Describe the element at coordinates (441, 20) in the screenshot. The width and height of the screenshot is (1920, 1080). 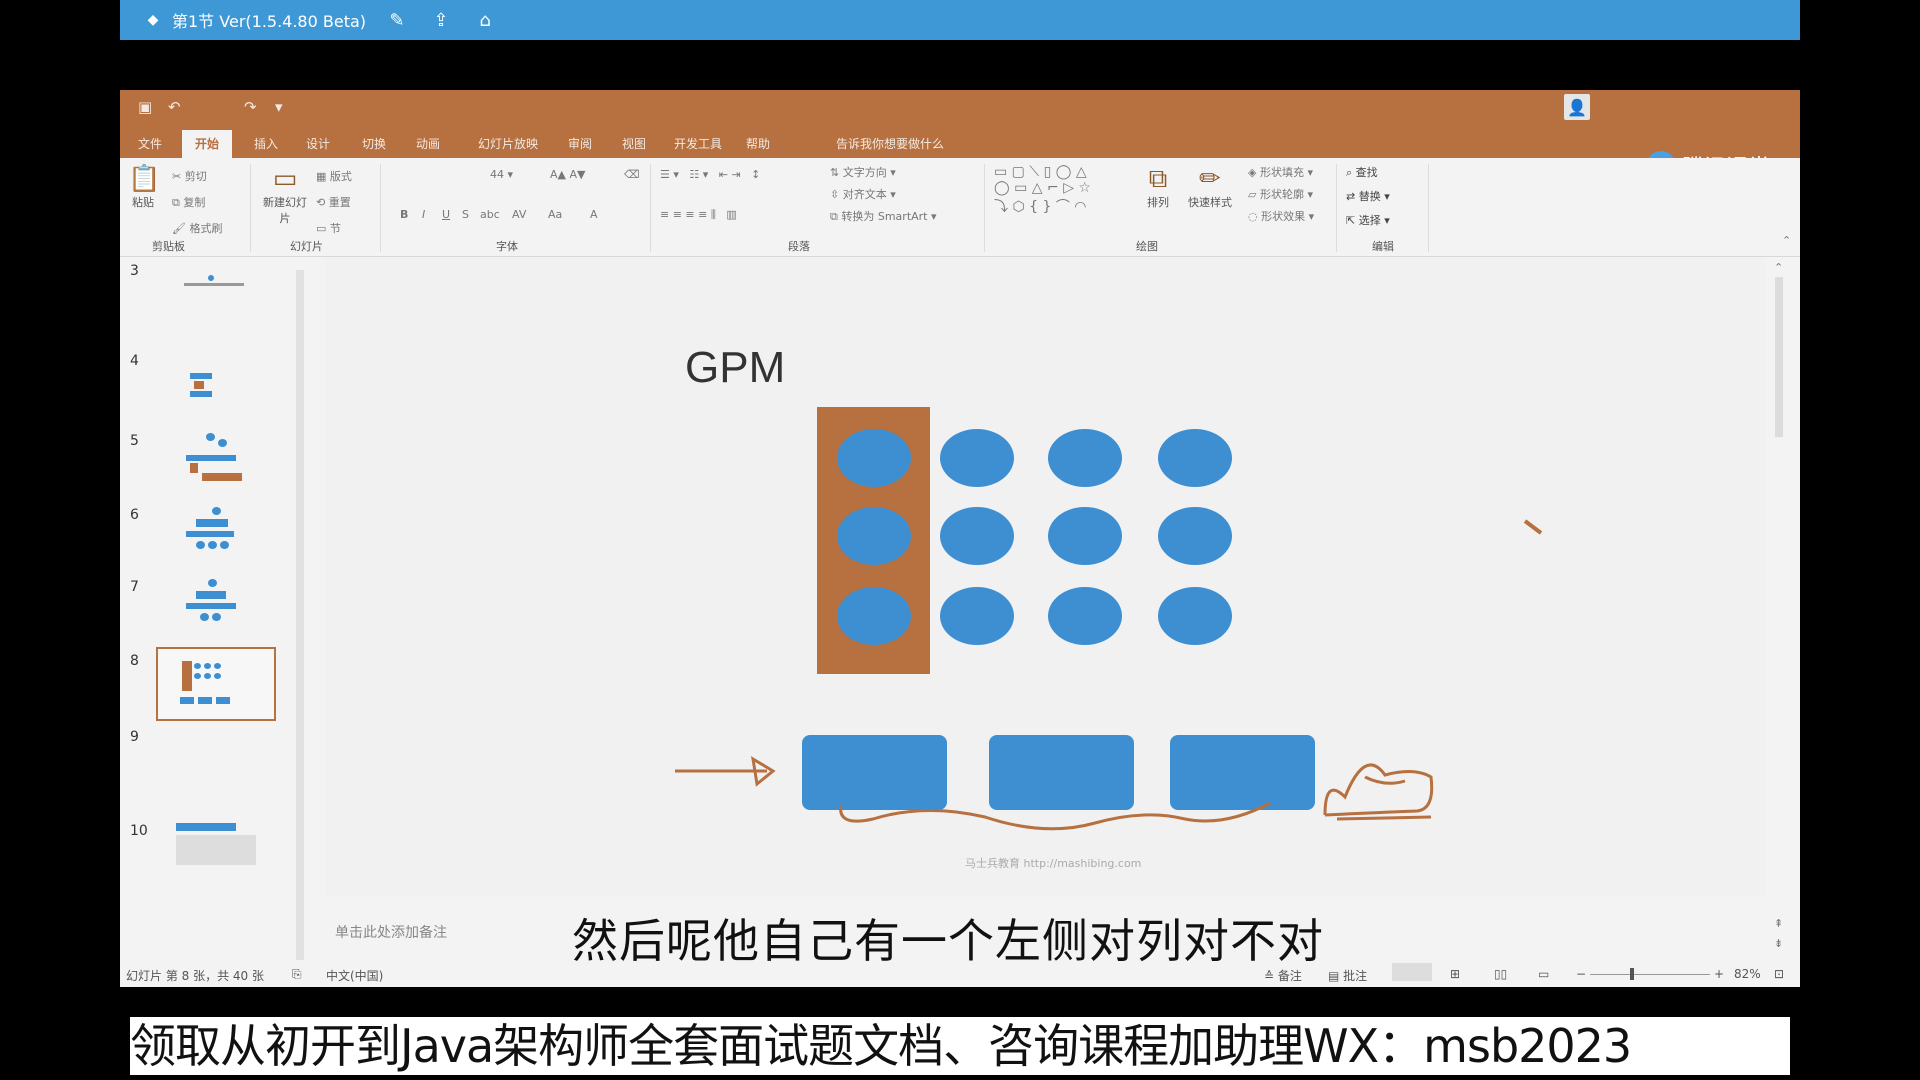
I see `share-icon: ⇪` at that location.